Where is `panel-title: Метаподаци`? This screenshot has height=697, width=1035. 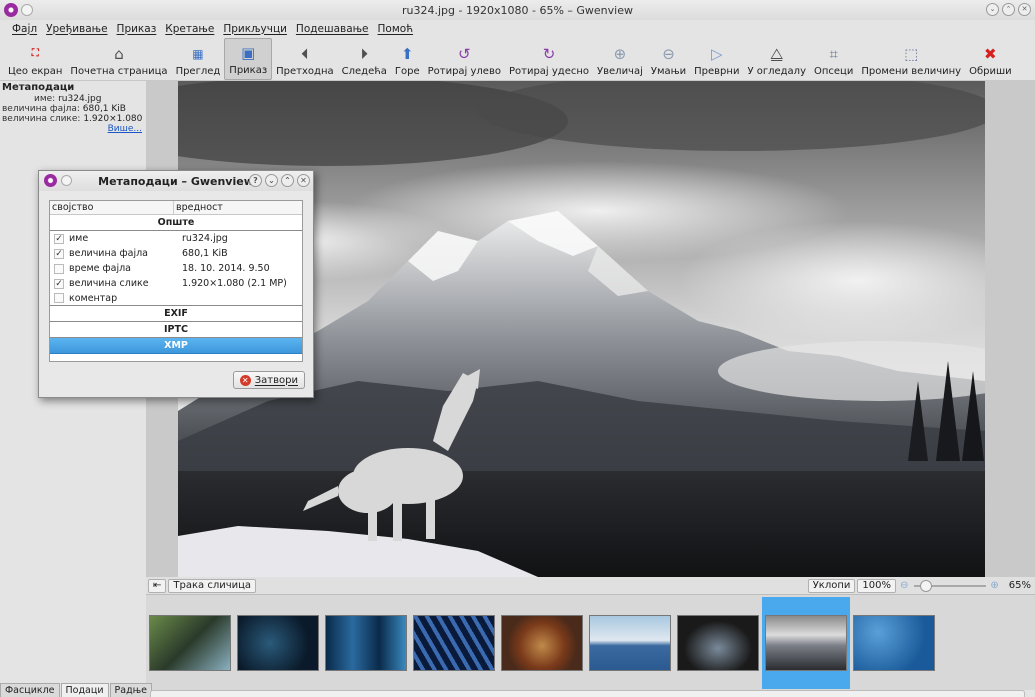
panel-title: Метаподаци is located at coordinates (38, 87).